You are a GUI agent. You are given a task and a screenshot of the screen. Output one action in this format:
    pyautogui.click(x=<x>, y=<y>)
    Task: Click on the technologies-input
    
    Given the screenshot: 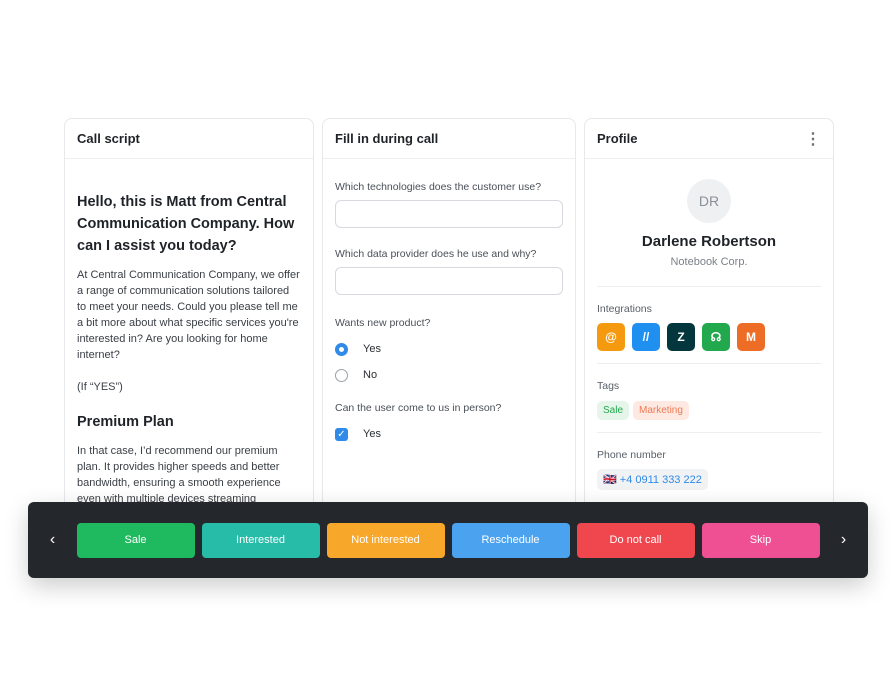 What is the action you would take?
    pyautogui.click(x=449, y=214)
    